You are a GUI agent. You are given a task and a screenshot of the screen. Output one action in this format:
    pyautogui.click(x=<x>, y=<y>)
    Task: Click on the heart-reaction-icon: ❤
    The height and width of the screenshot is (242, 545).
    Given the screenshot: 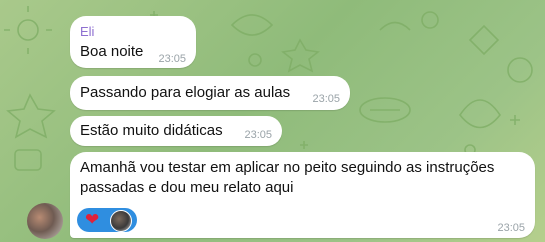 What is the action you would take?
    pyautogui.click(x=92, y=219)
    